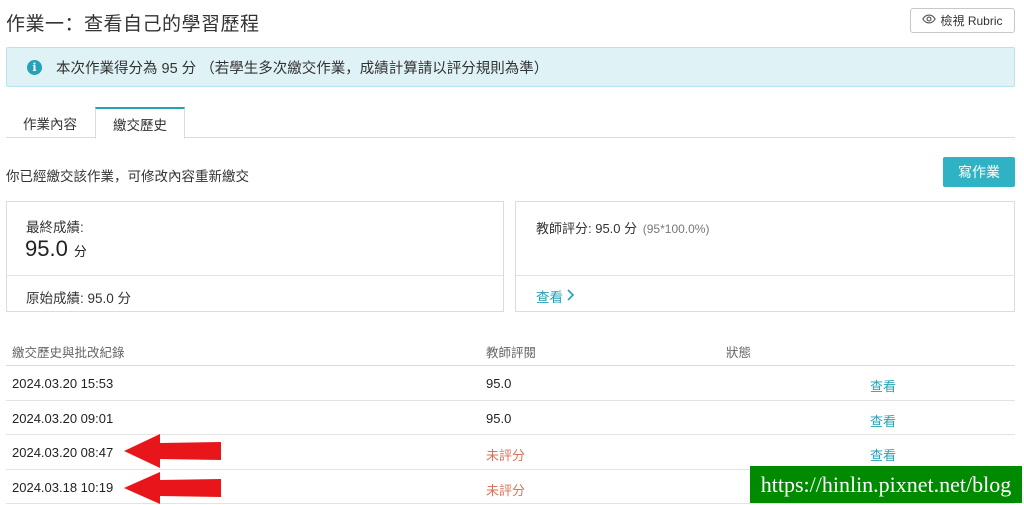  I want to click on view-teacher-score-link: 查看, so click(555, 296).